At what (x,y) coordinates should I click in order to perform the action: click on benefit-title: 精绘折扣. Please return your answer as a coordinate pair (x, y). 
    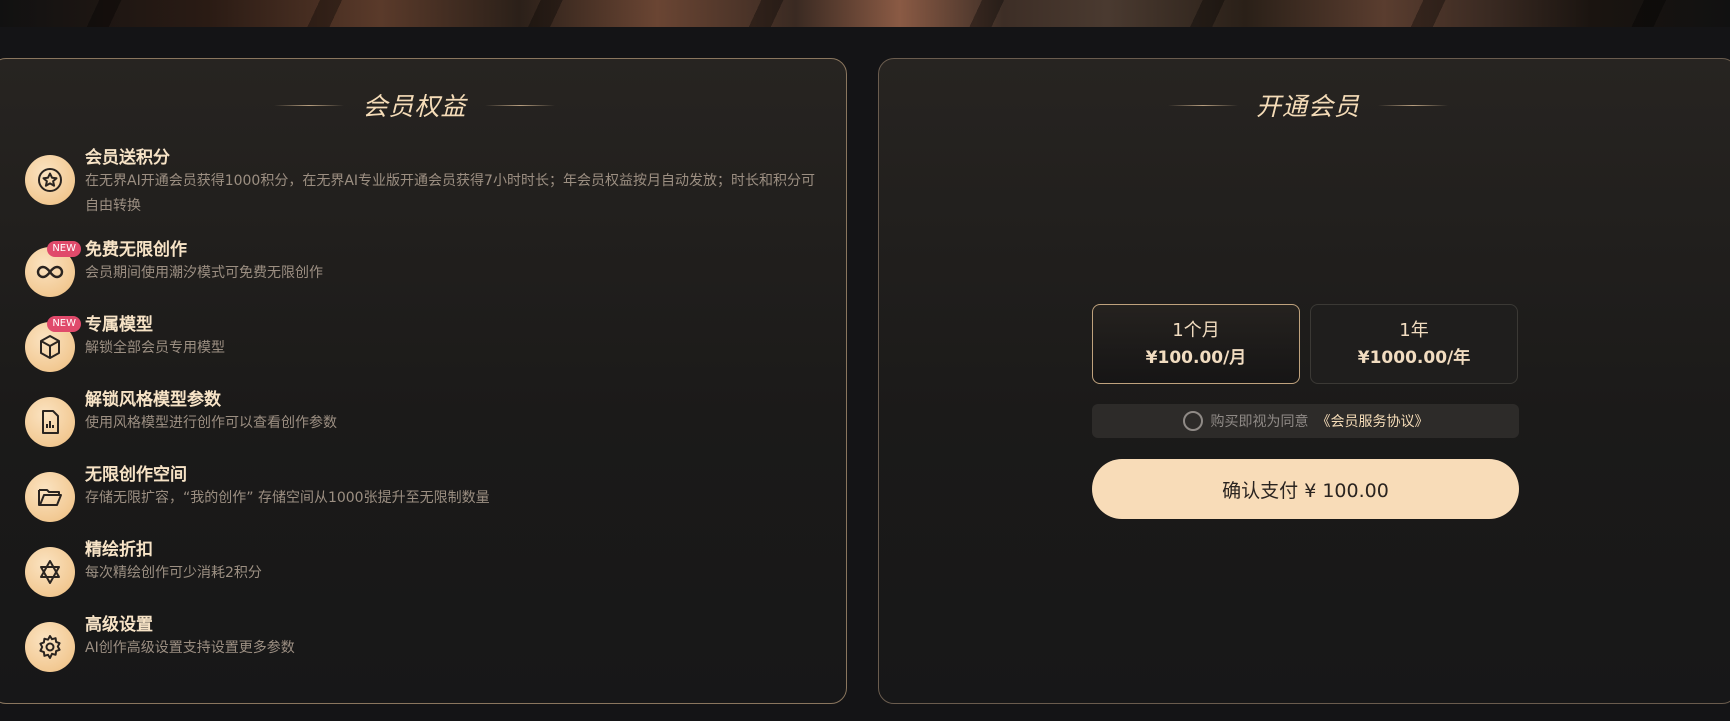
    Looking at the image, I should click on (119, 550).